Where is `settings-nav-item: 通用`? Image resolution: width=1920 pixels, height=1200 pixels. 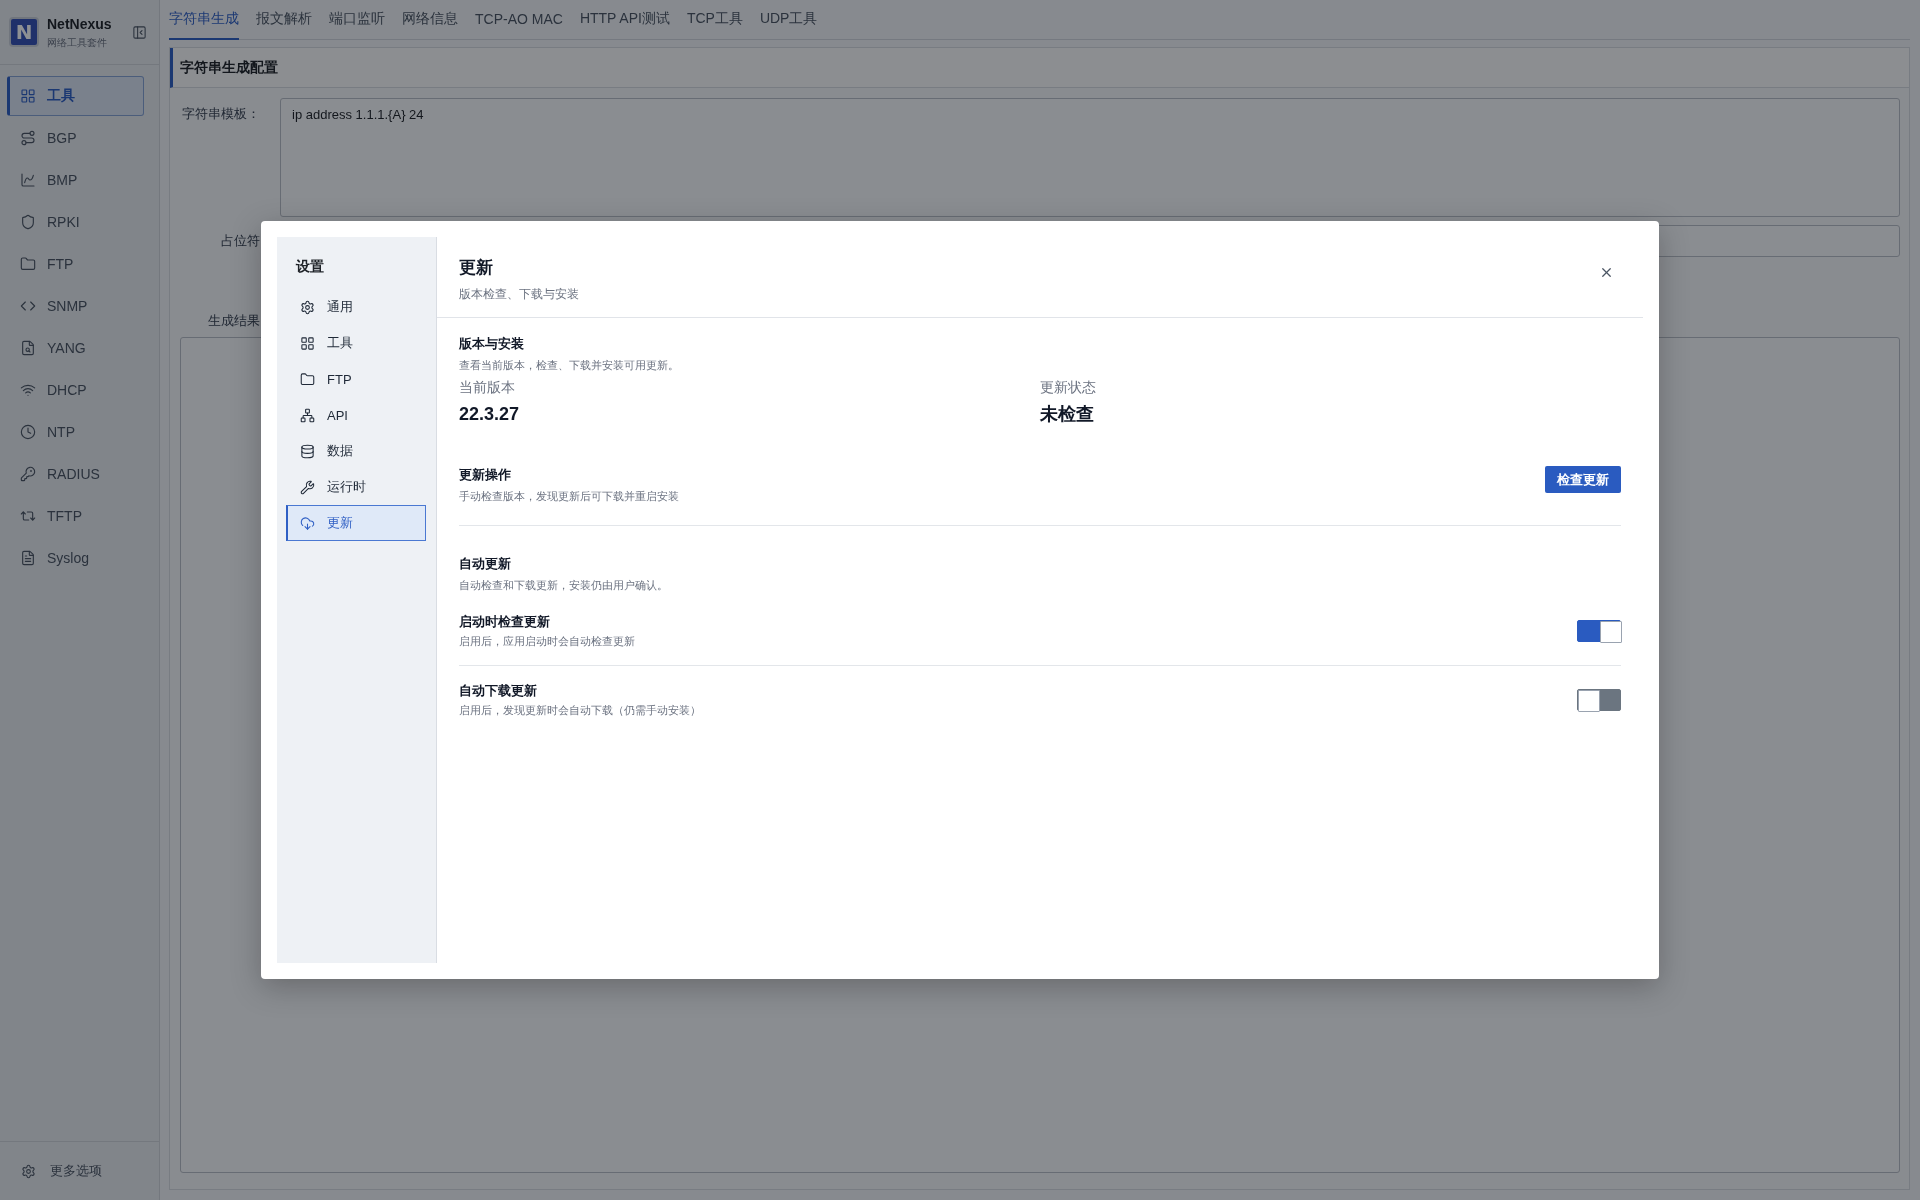
settings-nav-item: 通用 is located at coordinates (356, 307).